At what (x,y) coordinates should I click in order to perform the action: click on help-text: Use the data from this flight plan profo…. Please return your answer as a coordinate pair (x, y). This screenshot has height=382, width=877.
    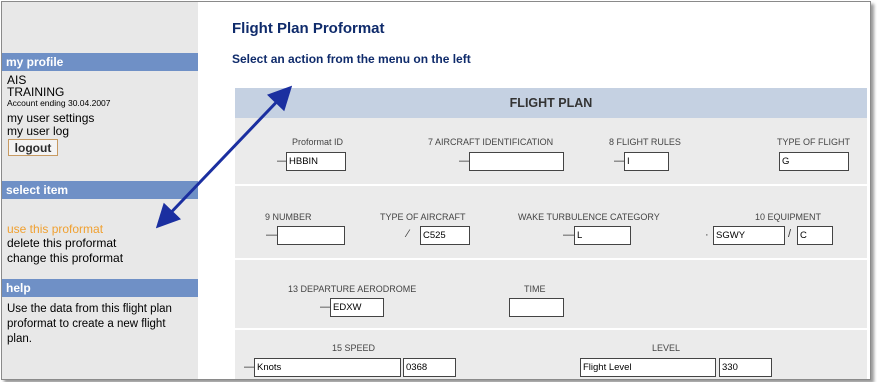
    Looking at the image, I should click on (89, 324).